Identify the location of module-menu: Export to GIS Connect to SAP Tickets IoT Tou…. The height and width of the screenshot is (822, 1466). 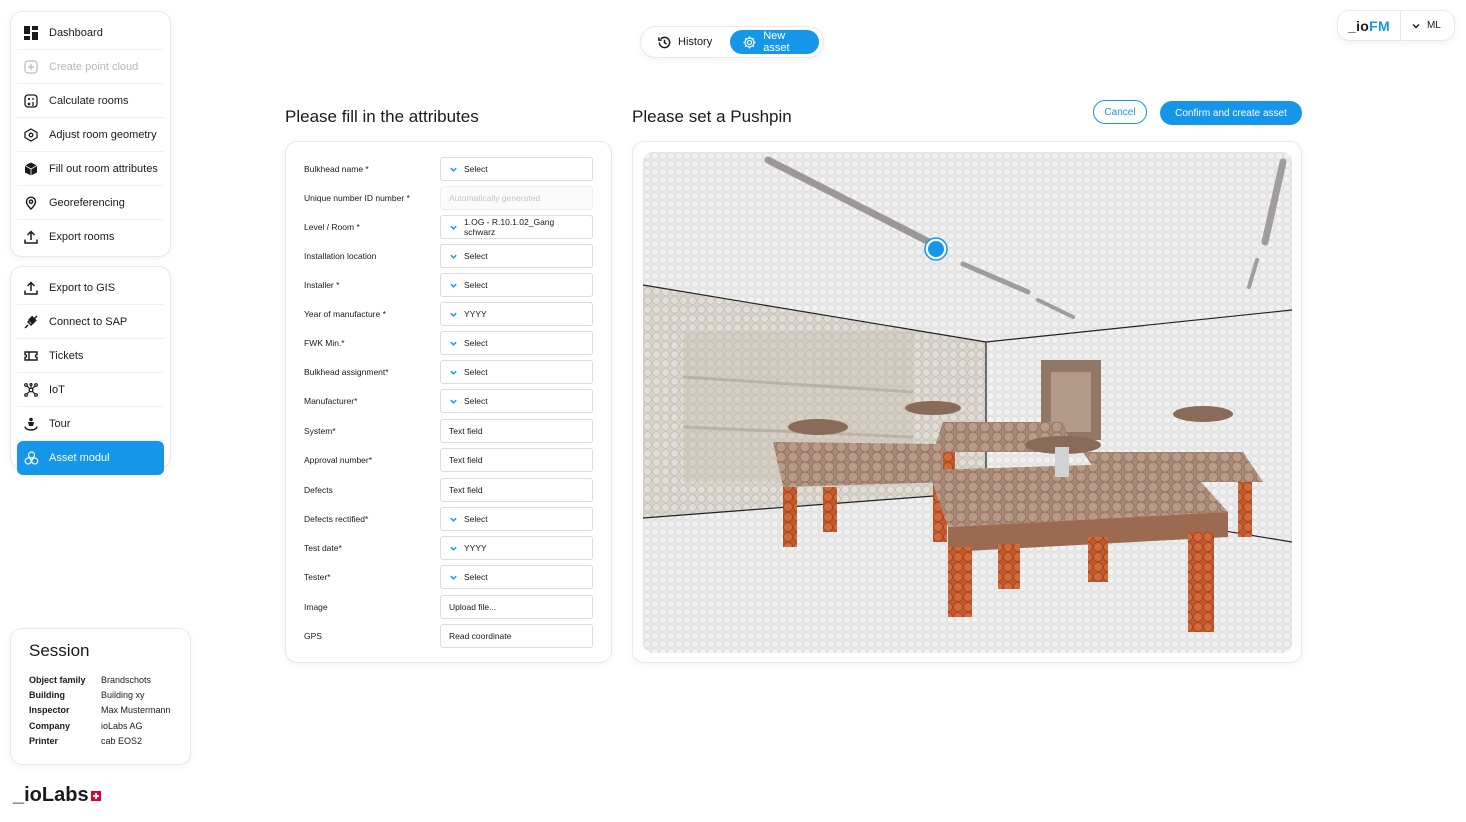
(90, 370).